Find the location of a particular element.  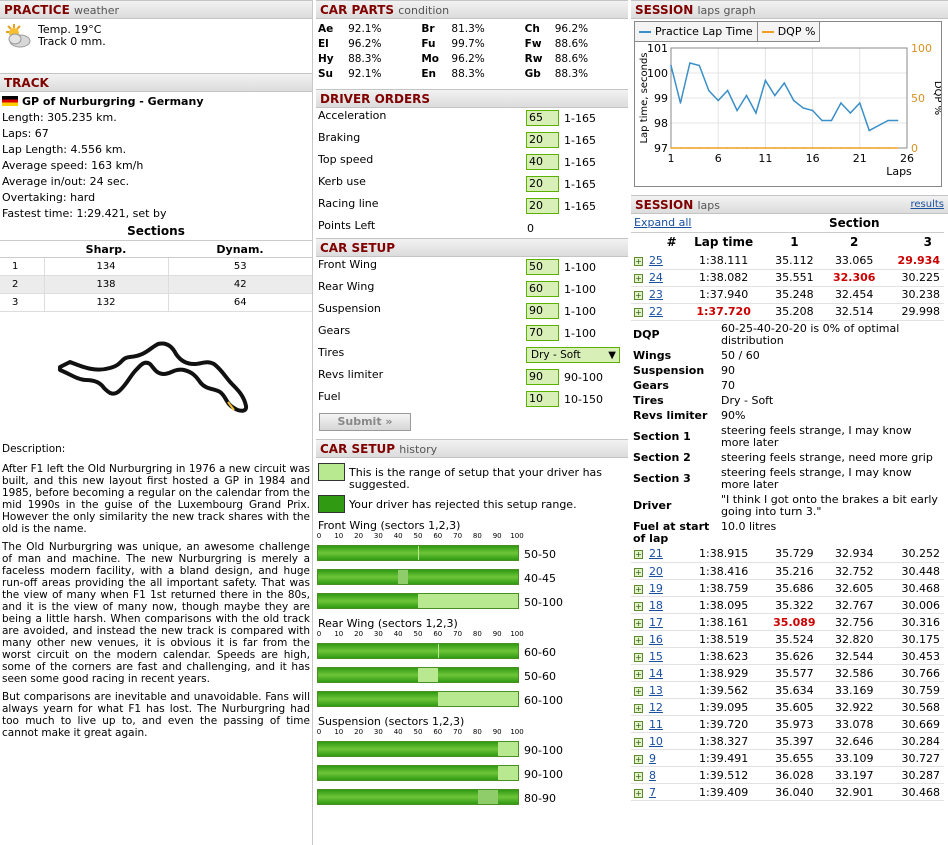

setting-row: Top speed 40 1-165 is located at coordinates (472, 163).